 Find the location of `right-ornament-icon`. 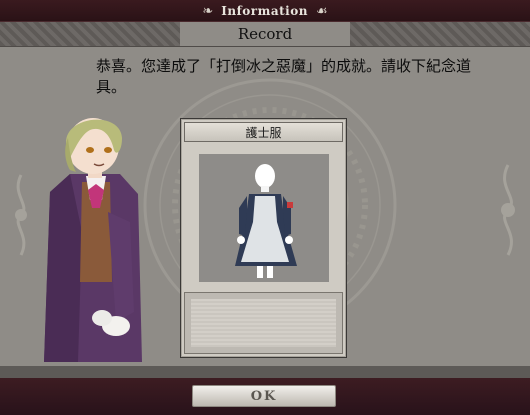

right-ornament-icon is located at coordinates (508, 210).